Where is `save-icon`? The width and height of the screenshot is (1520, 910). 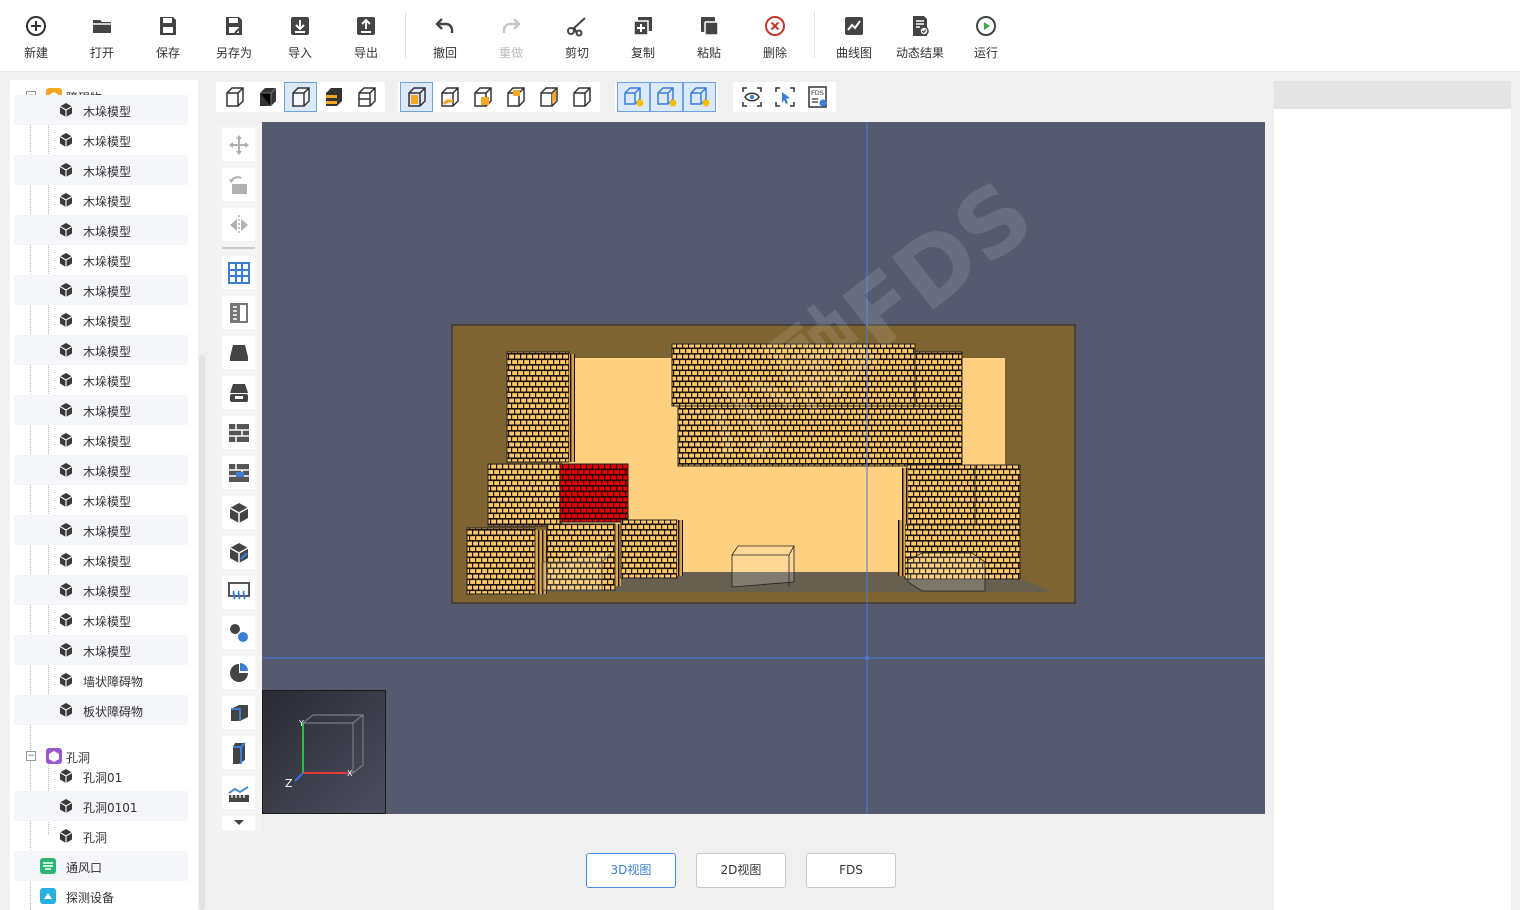
save-icon is located at coordinates (168, 26).